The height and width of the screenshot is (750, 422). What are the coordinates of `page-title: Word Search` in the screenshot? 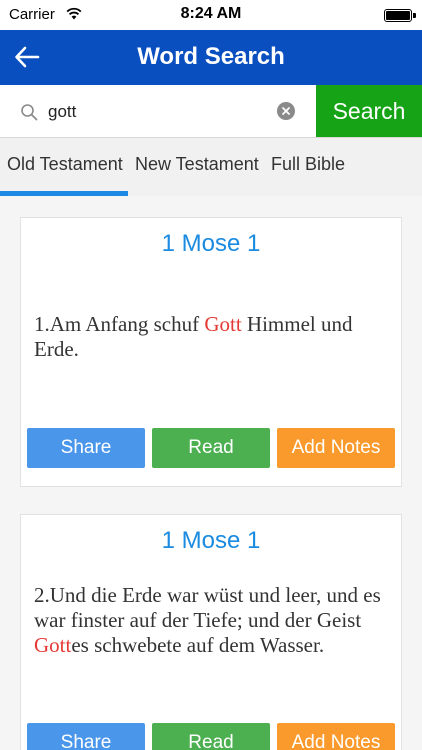 It's located at (211, 56).